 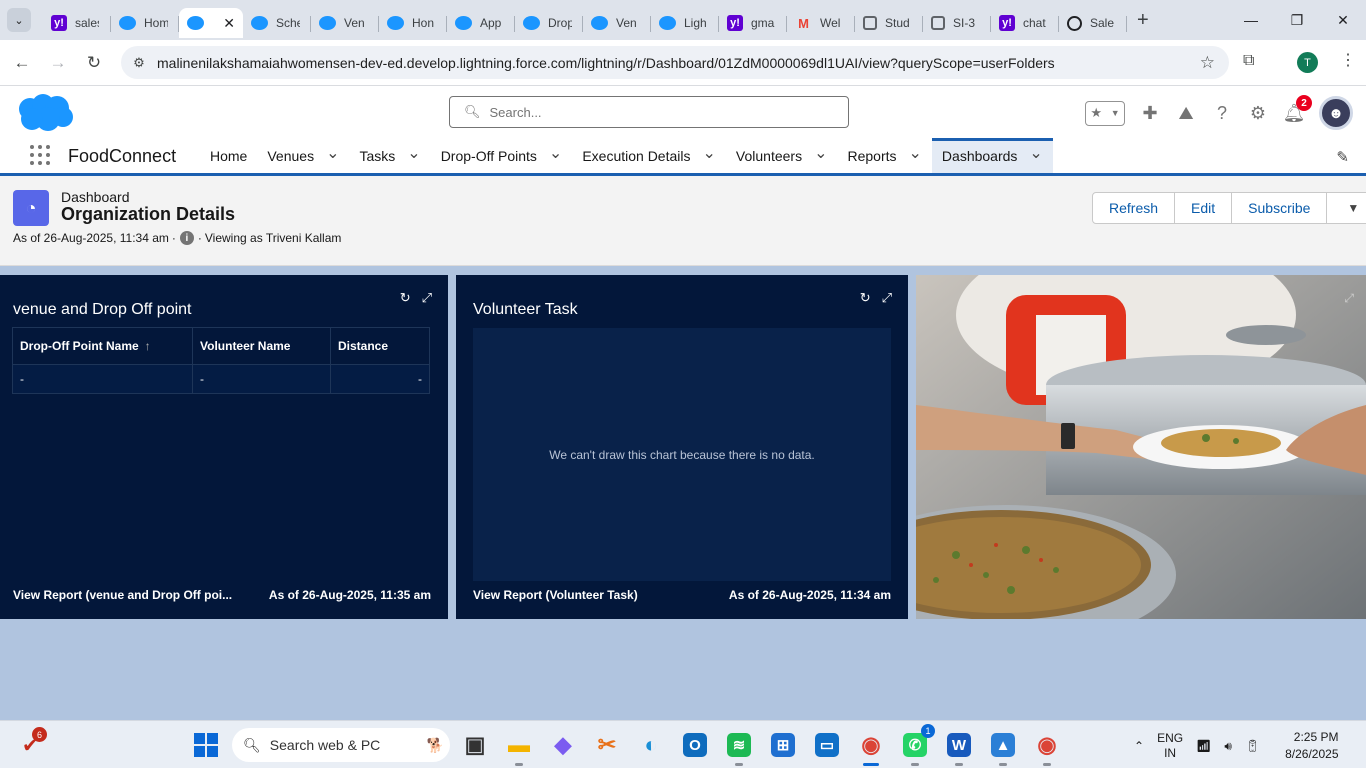 What do you see at coordinates (1311, 746) in the screenshot?
I see `clock: 2:25 PM 8/26/2025` at bounding box center [1311, 746].